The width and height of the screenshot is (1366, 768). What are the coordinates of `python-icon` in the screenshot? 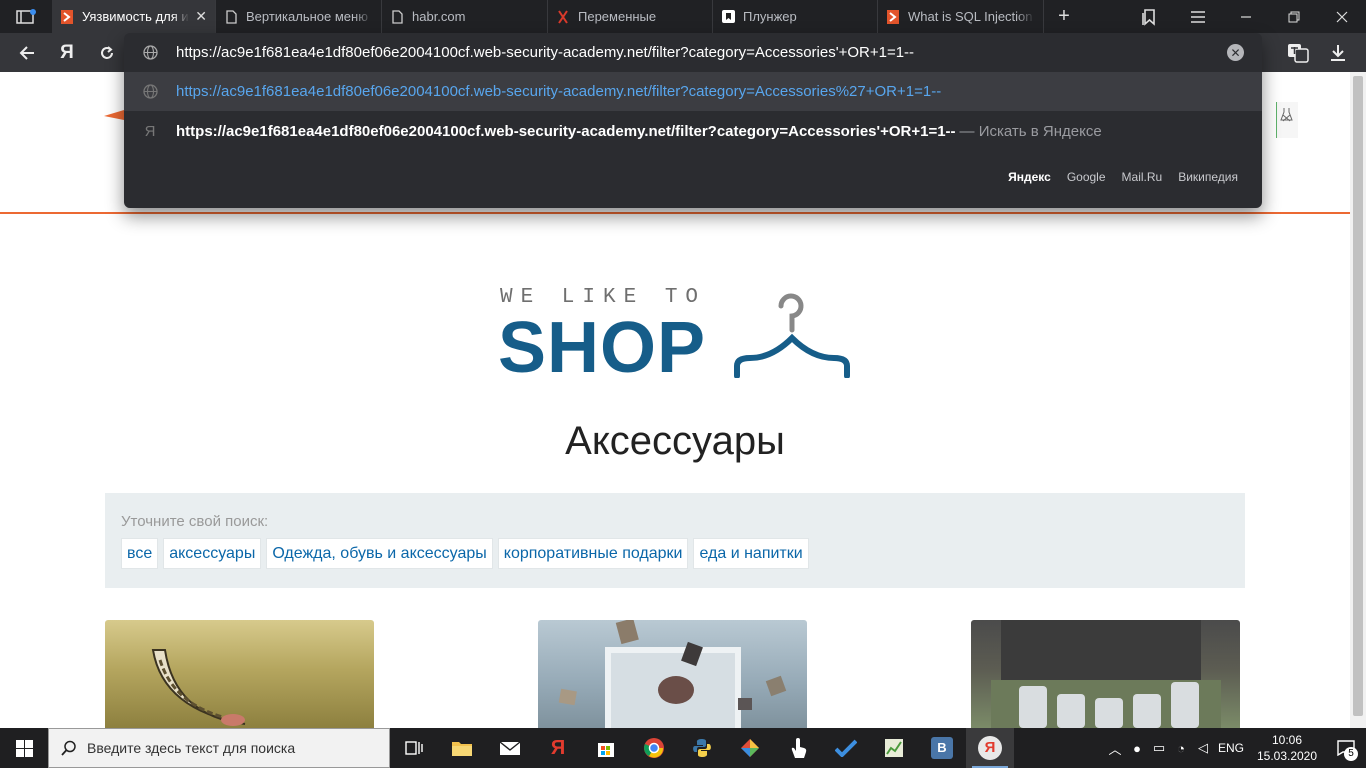 It's located at (702, 748).